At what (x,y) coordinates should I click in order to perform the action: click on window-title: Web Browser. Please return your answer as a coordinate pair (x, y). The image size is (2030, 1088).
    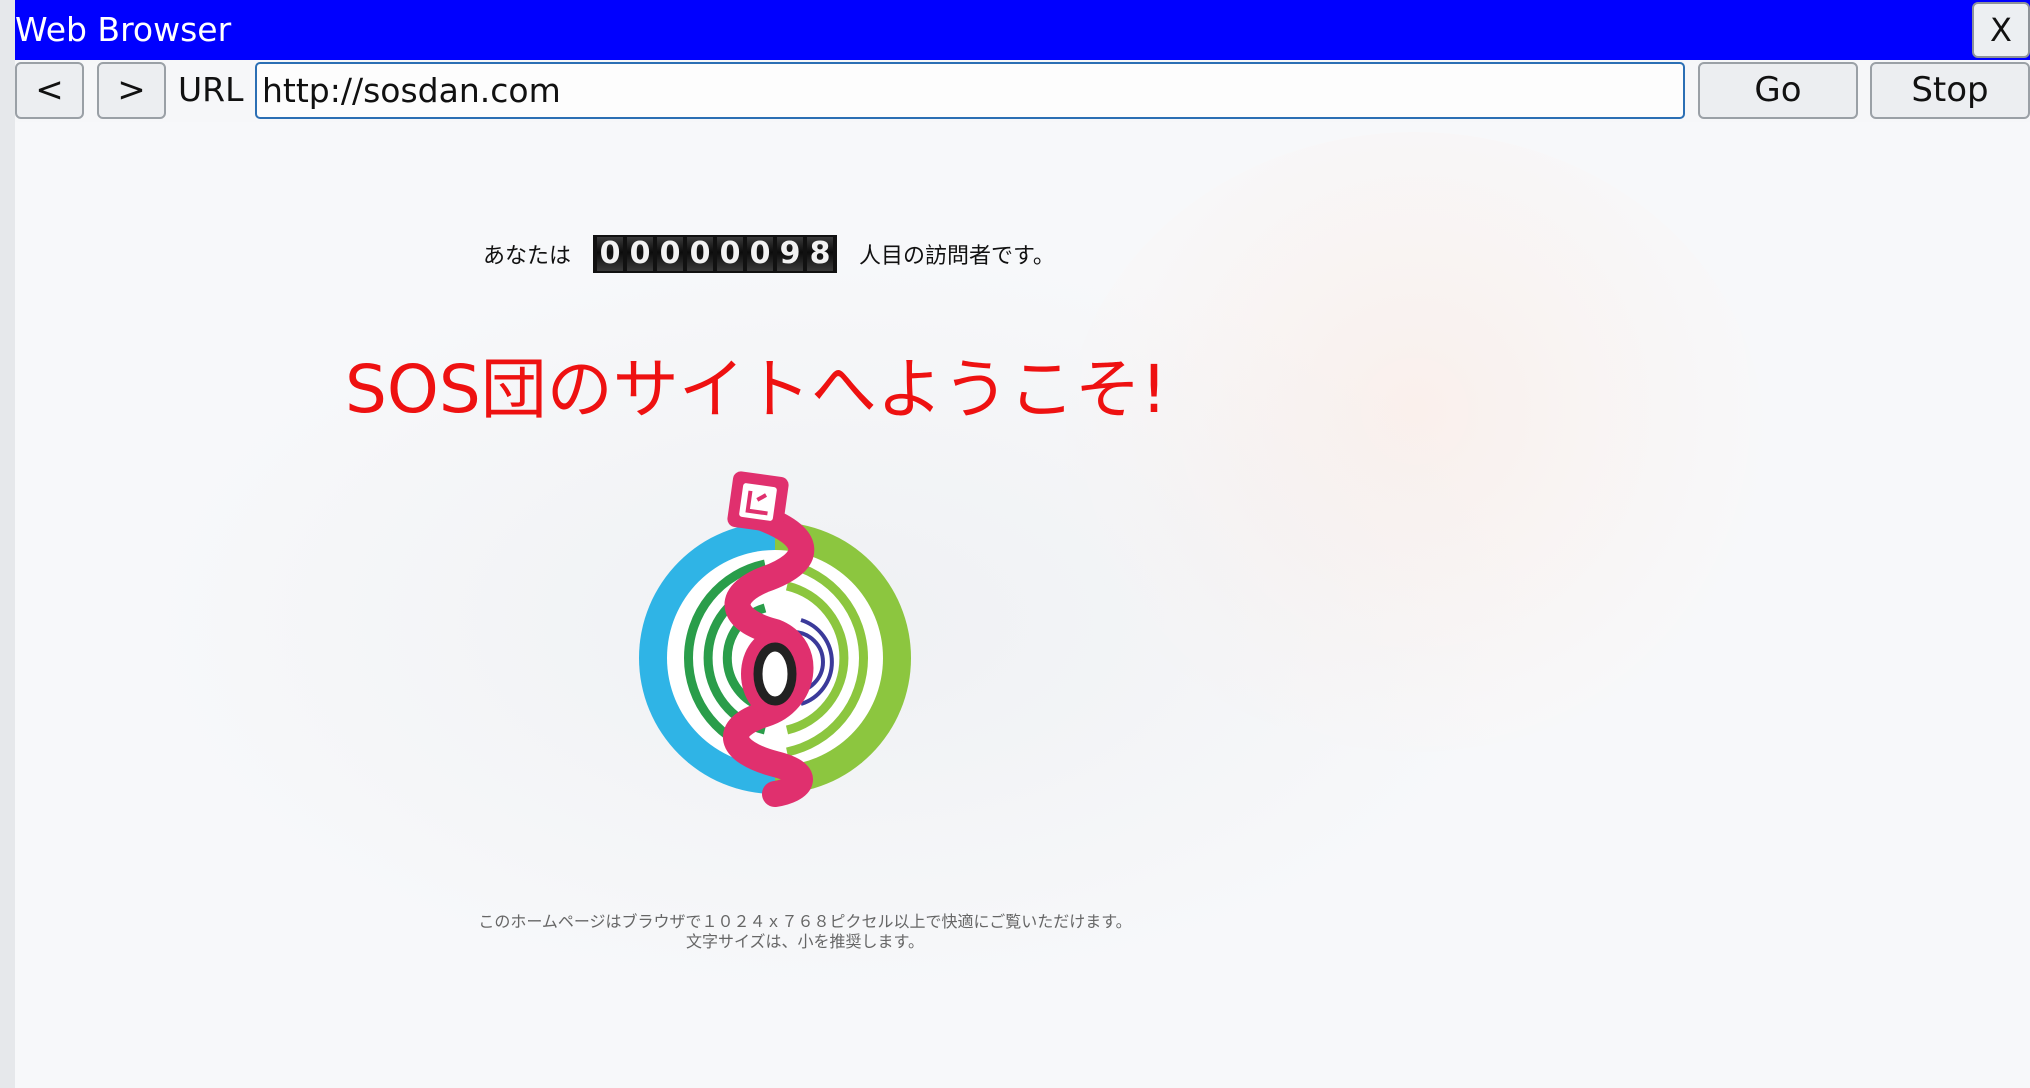
    Looking at the image, I should click on (123, 29).